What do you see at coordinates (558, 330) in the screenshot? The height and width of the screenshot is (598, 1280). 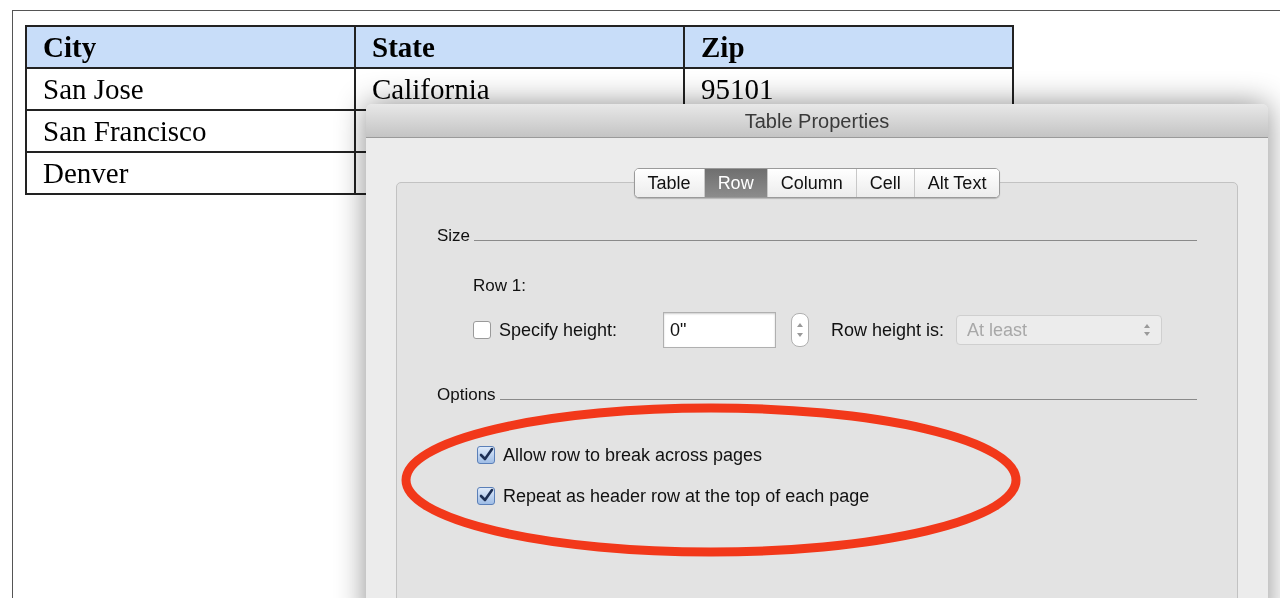 I see `checkbox-label: Specify height:` at bounding box center [558, 330].